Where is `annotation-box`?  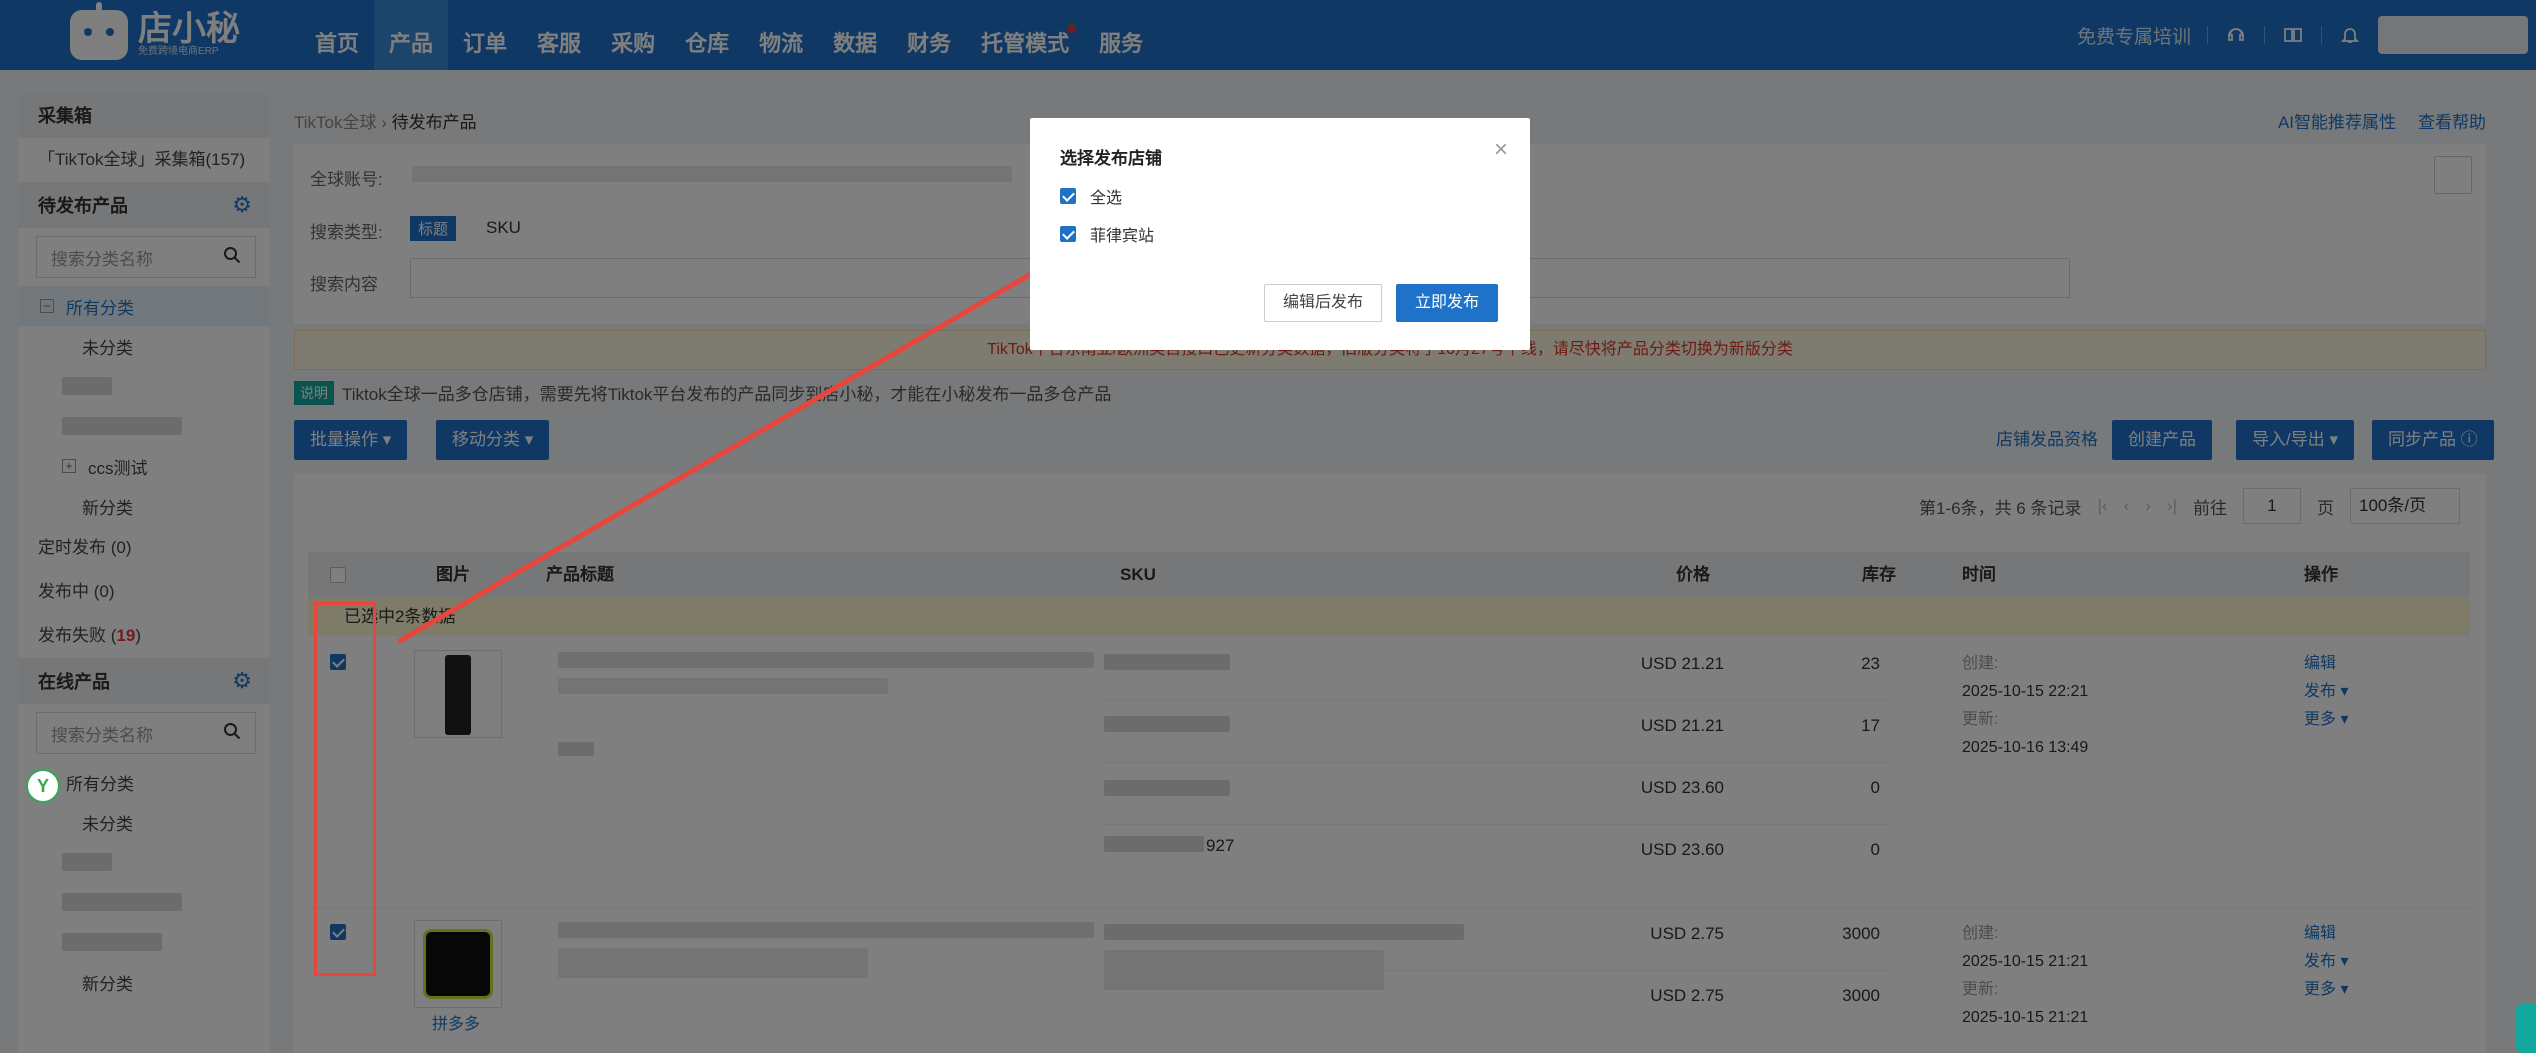
annotation-box is located at coordinates (345, 789).